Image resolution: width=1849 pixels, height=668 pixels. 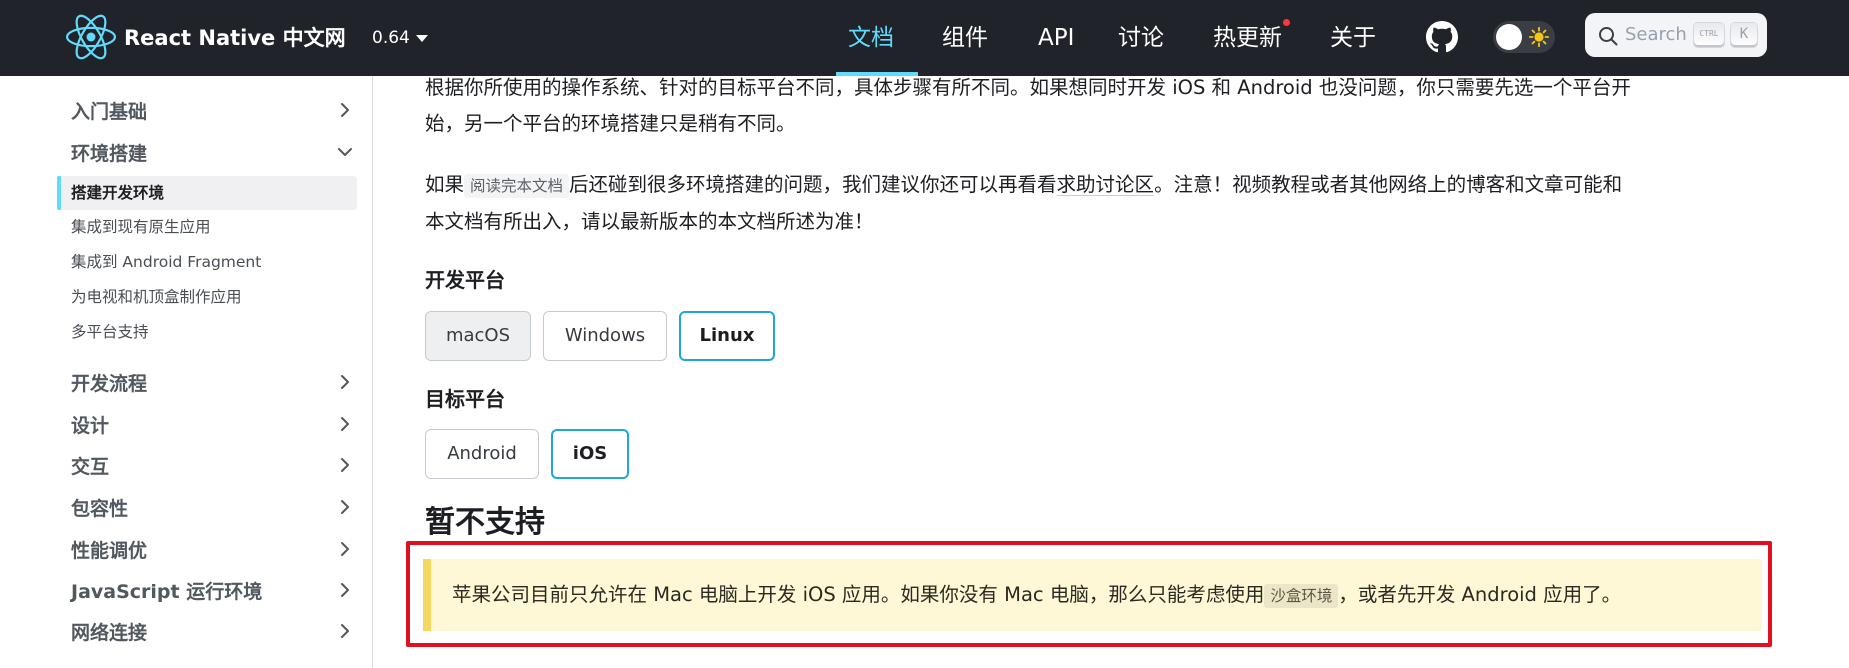 I want to click on react-logo-icon, so click(x=91, y=37).